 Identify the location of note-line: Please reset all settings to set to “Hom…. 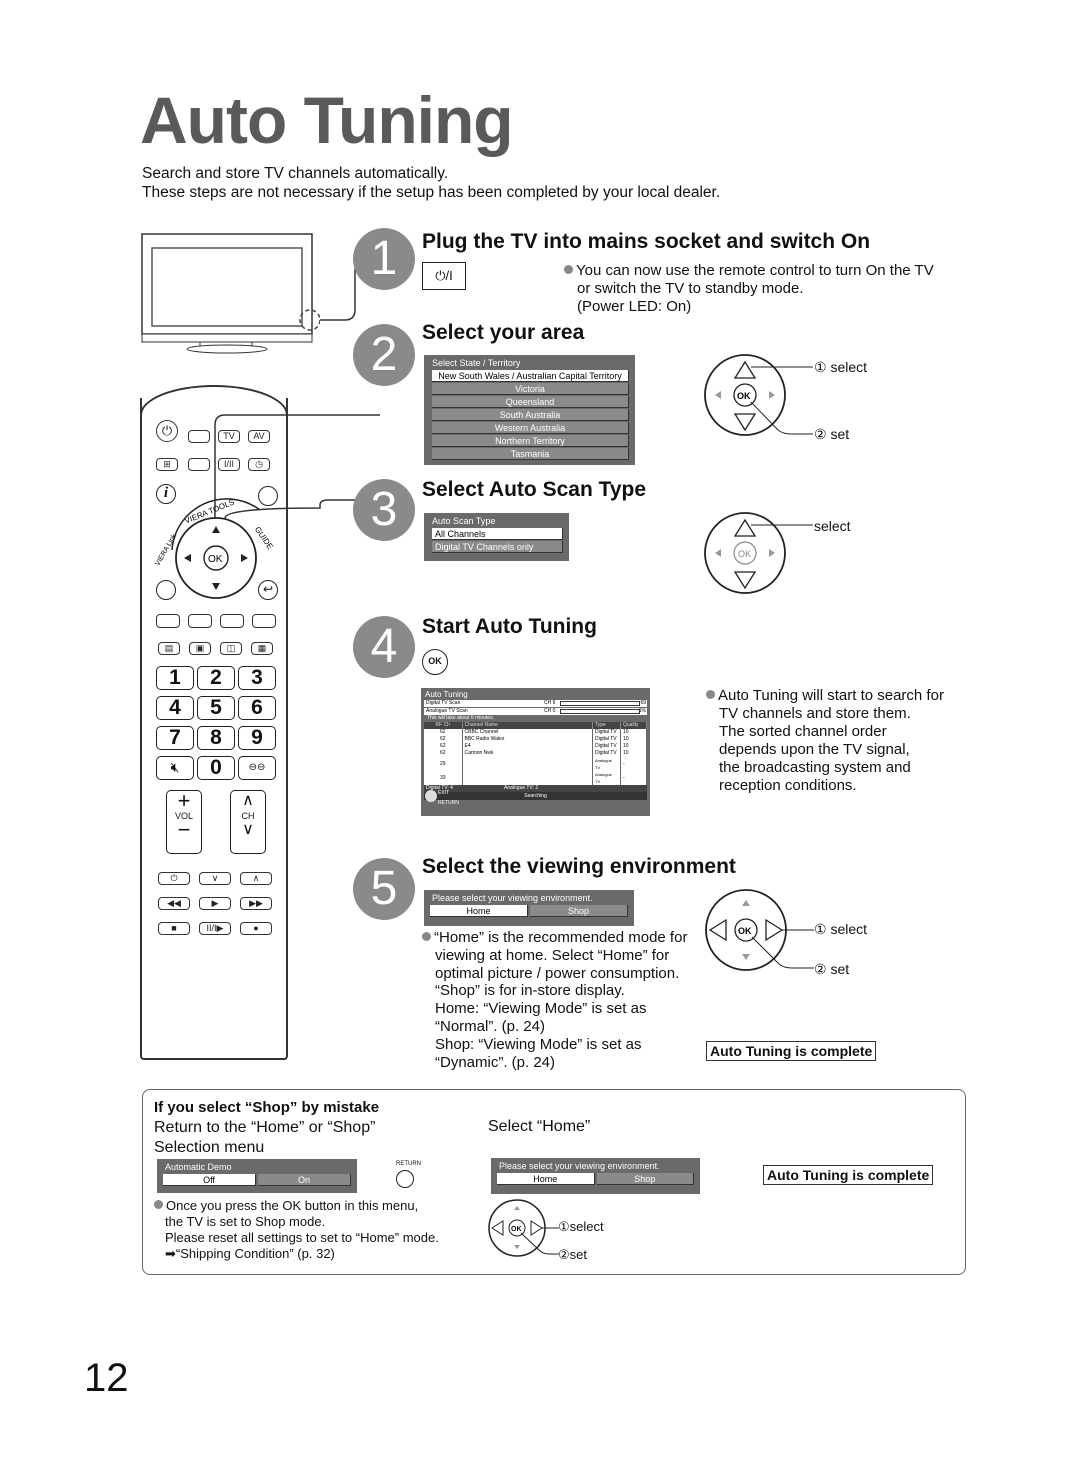
(302, 1237).